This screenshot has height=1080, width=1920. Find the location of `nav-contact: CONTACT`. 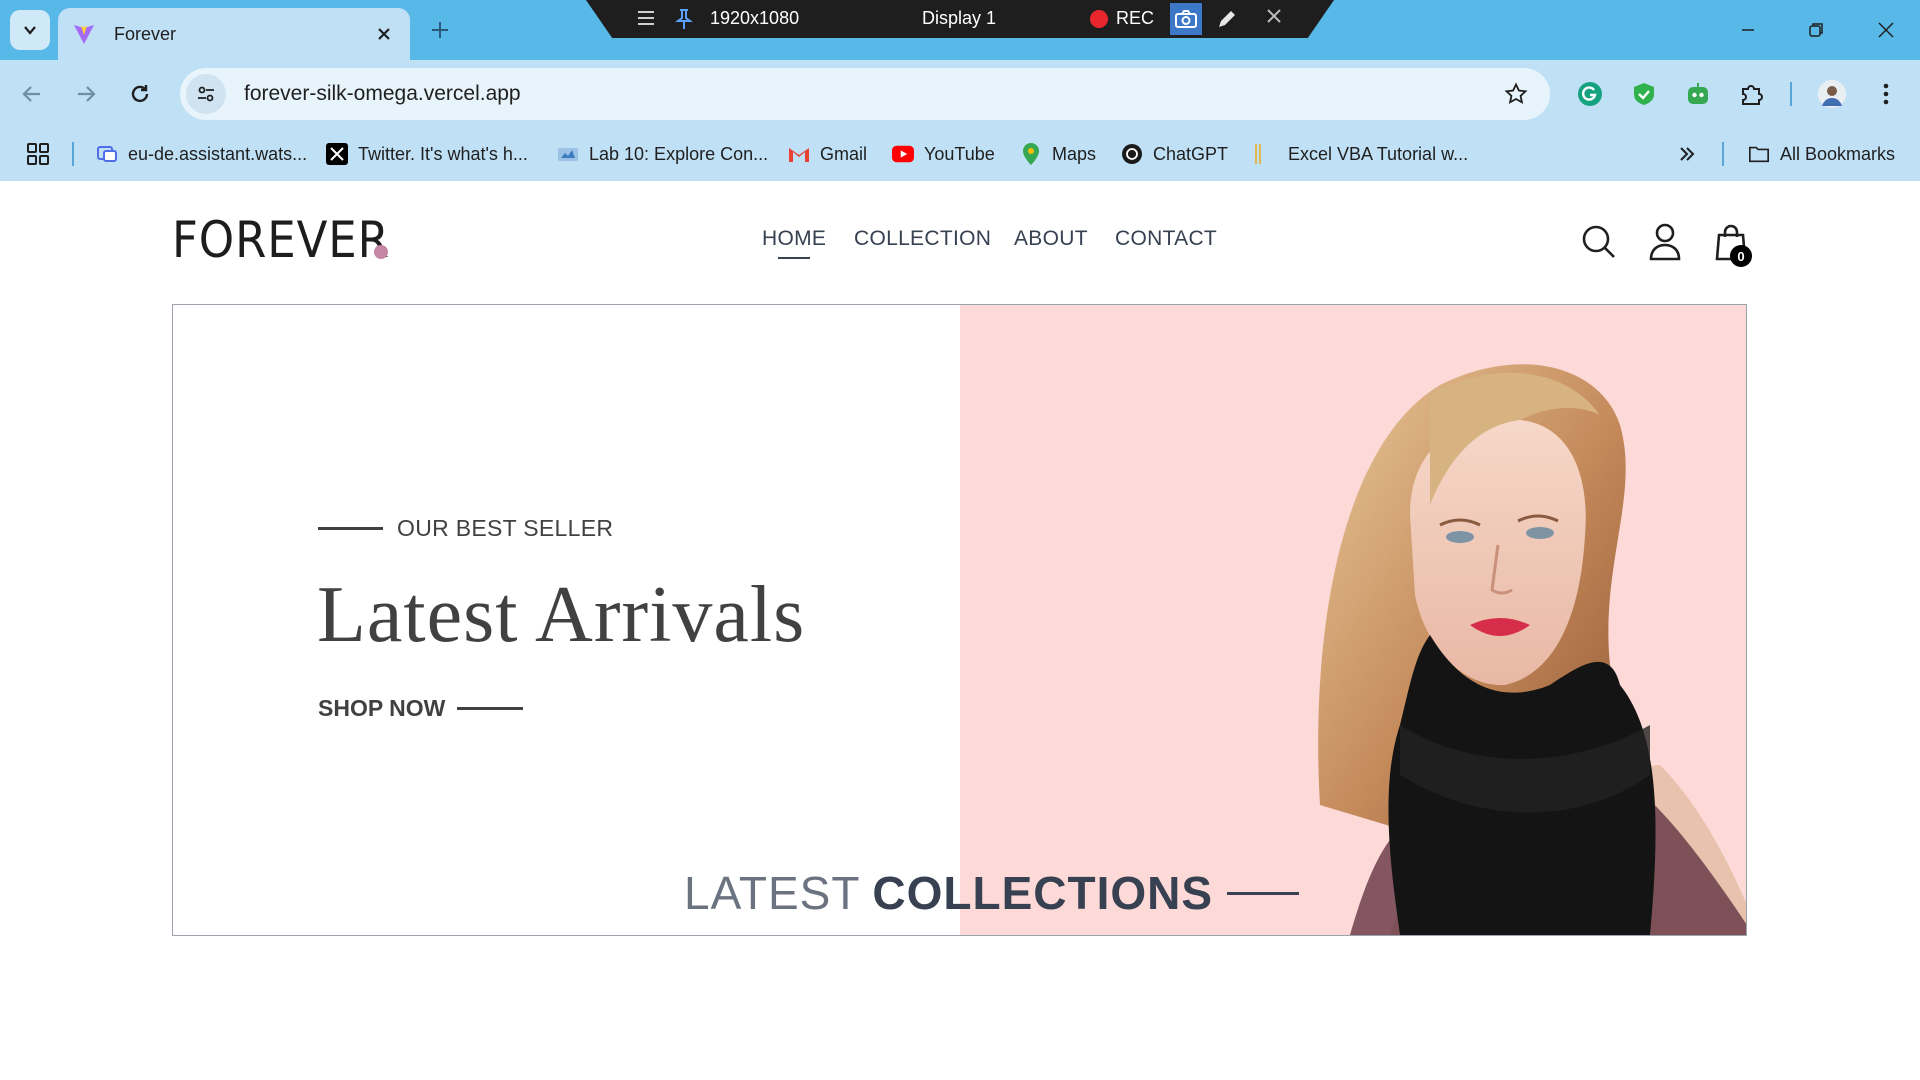

nav-contact: CONTACT is located at coordinates (1166, 239).